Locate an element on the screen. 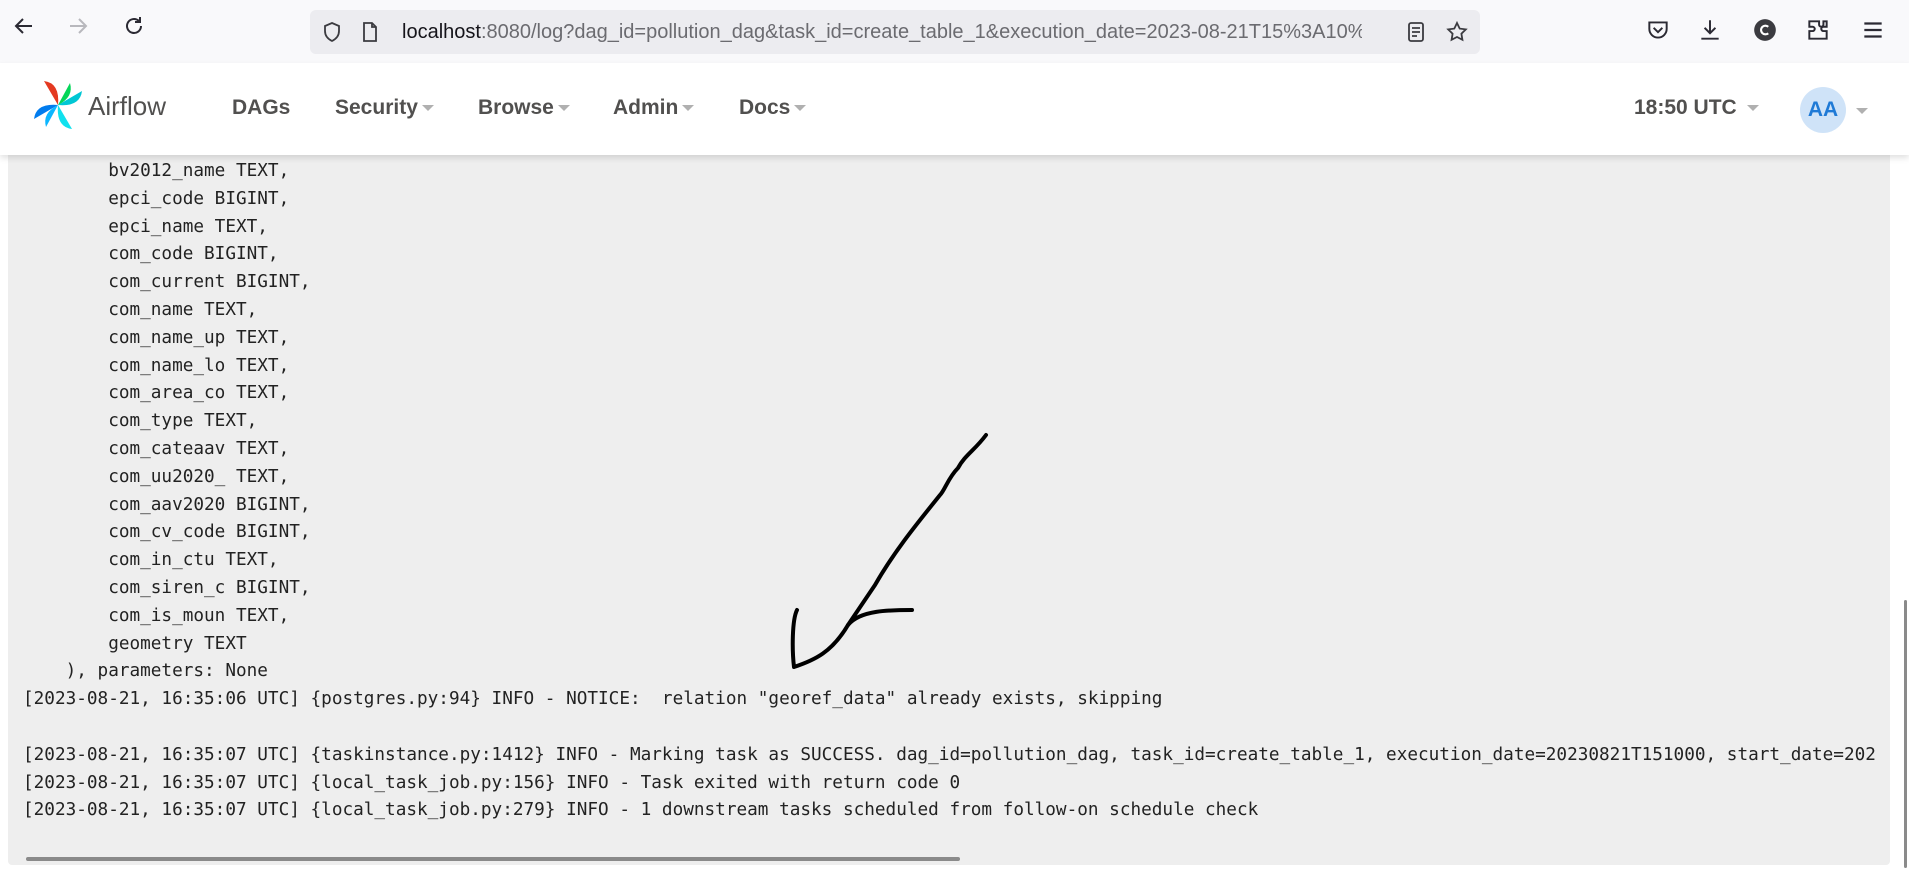  brand-name: Airflow is located at coordinates (127, 106).